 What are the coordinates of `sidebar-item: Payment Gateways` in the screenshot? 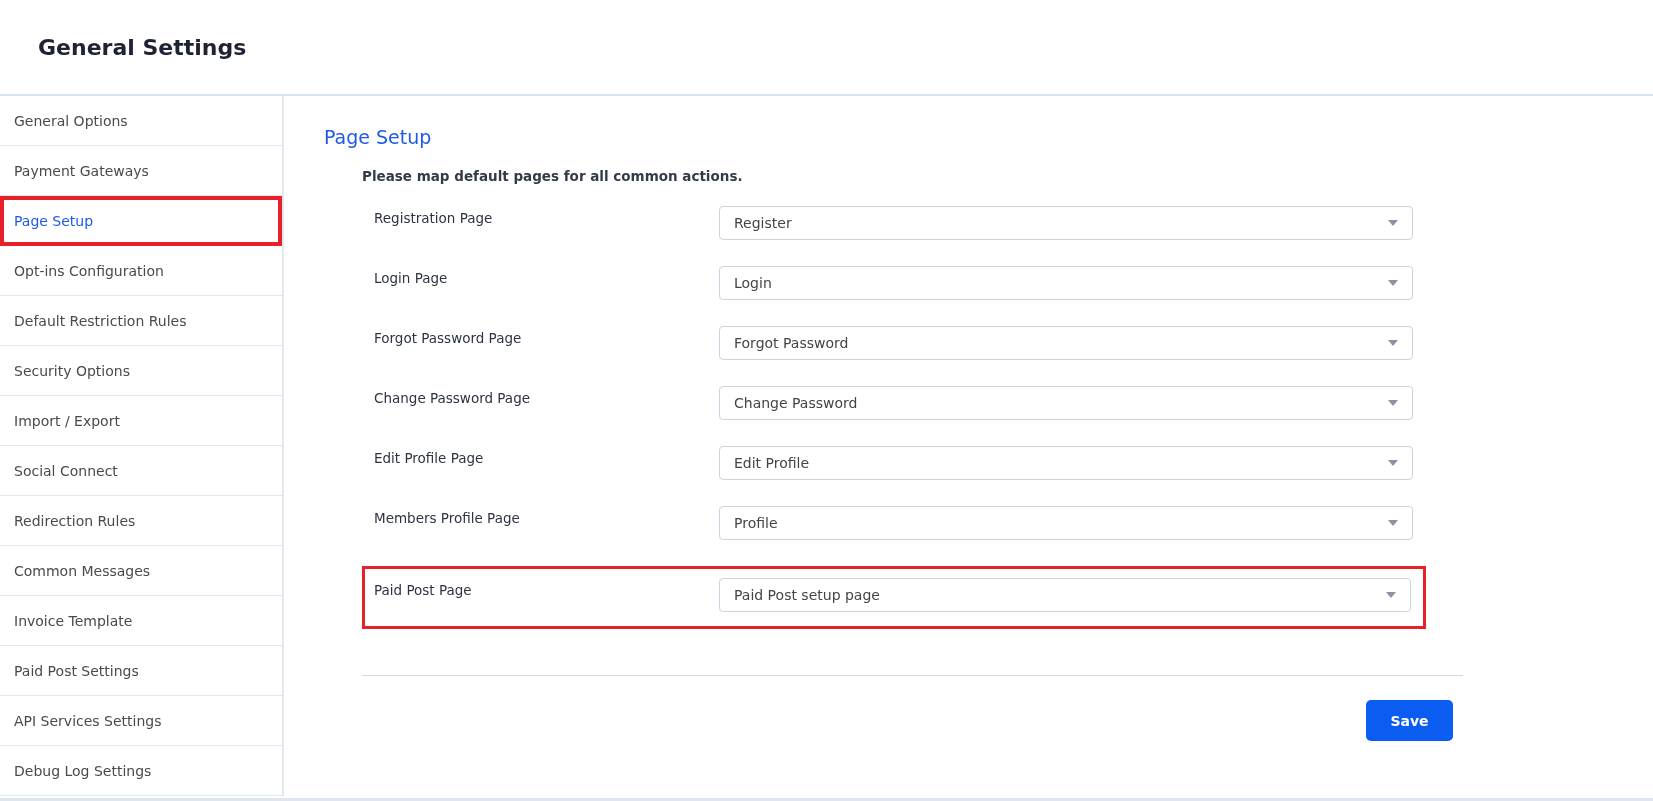 It's located at (141, 171).